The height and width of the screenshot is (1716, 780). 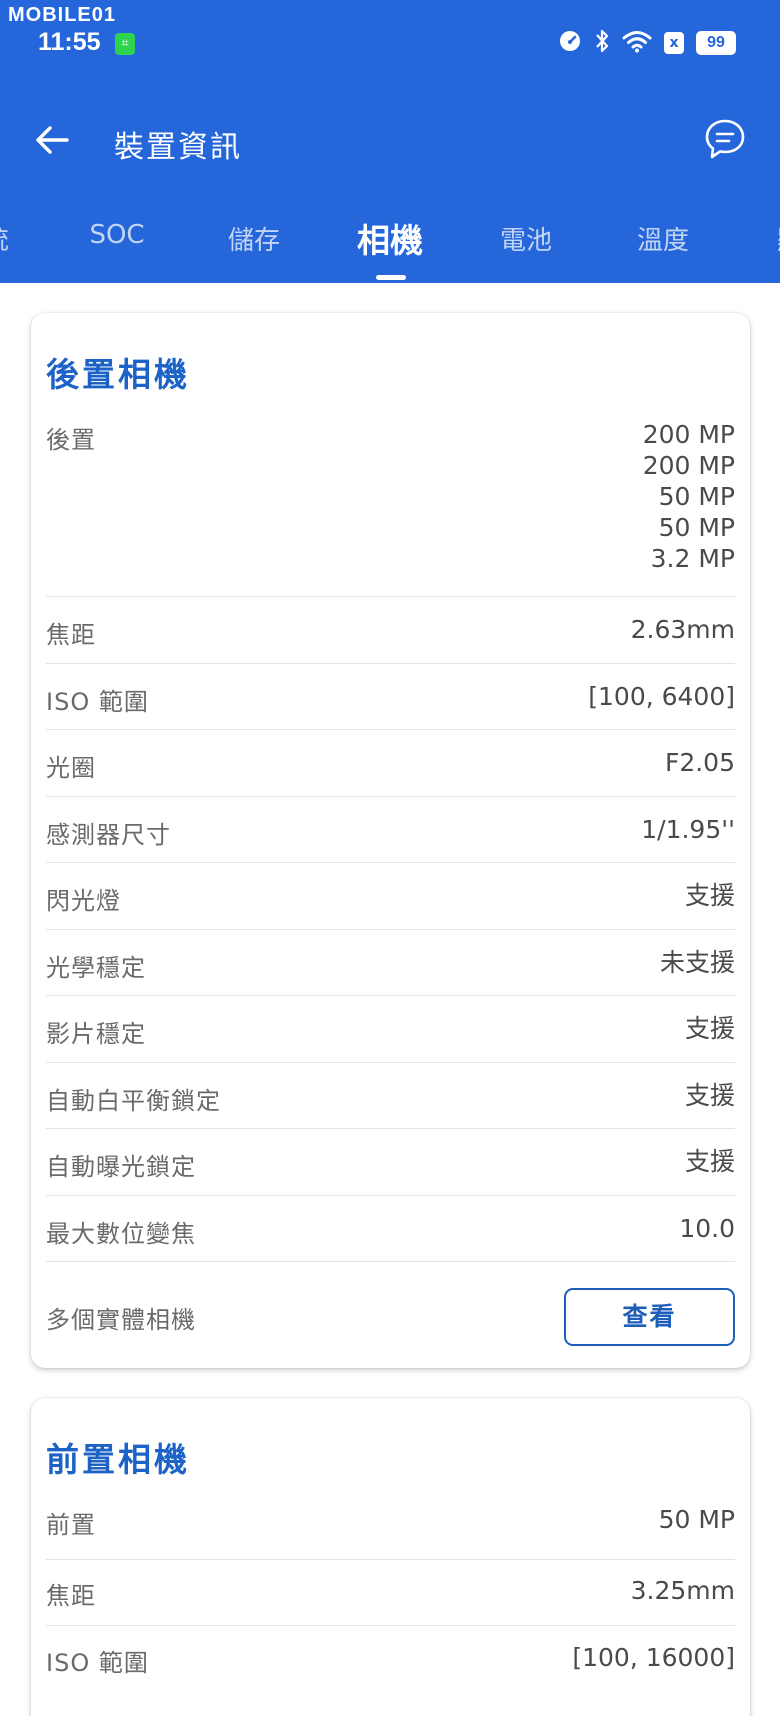 I want to click on row-label: 多個實體相機, so click(x=121, y=1320).